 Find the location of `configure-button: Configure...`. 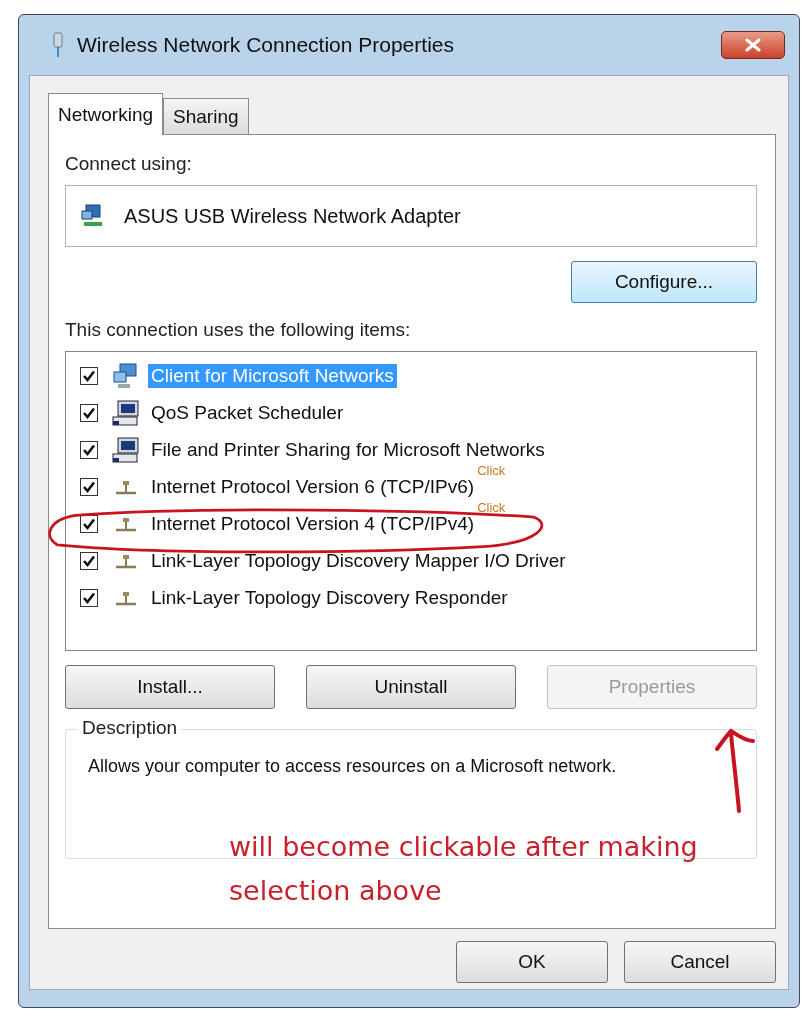

configure-button: Configure... is located at coordinates (664, 282).